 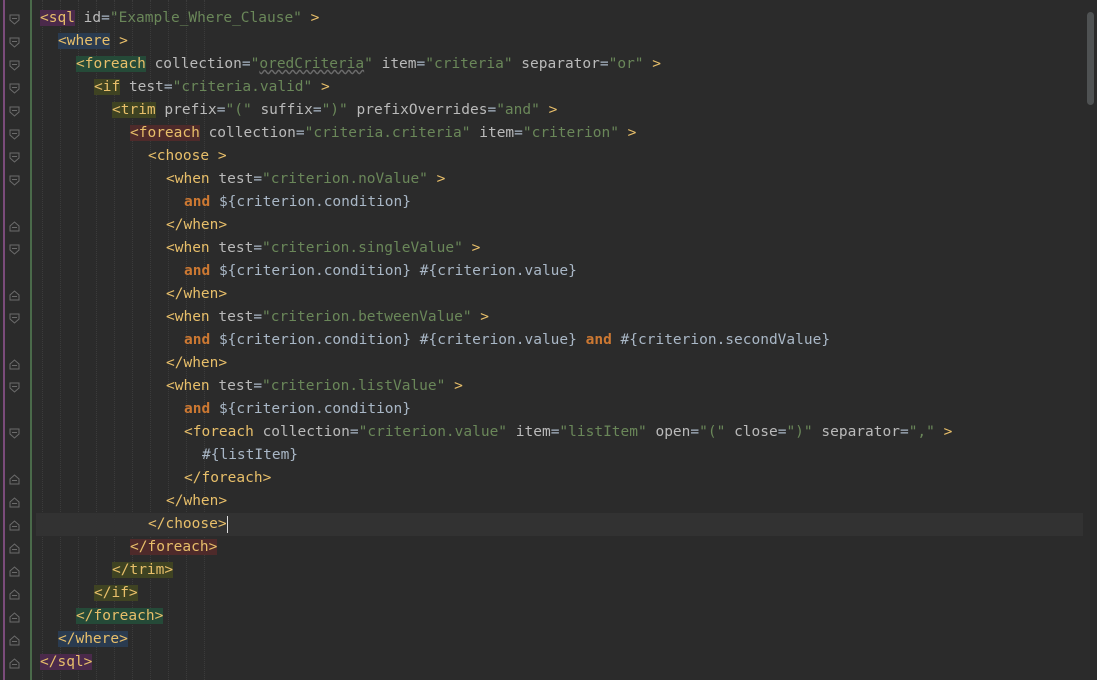 I want to click on code-token: separator, so click(x=560, y=64).